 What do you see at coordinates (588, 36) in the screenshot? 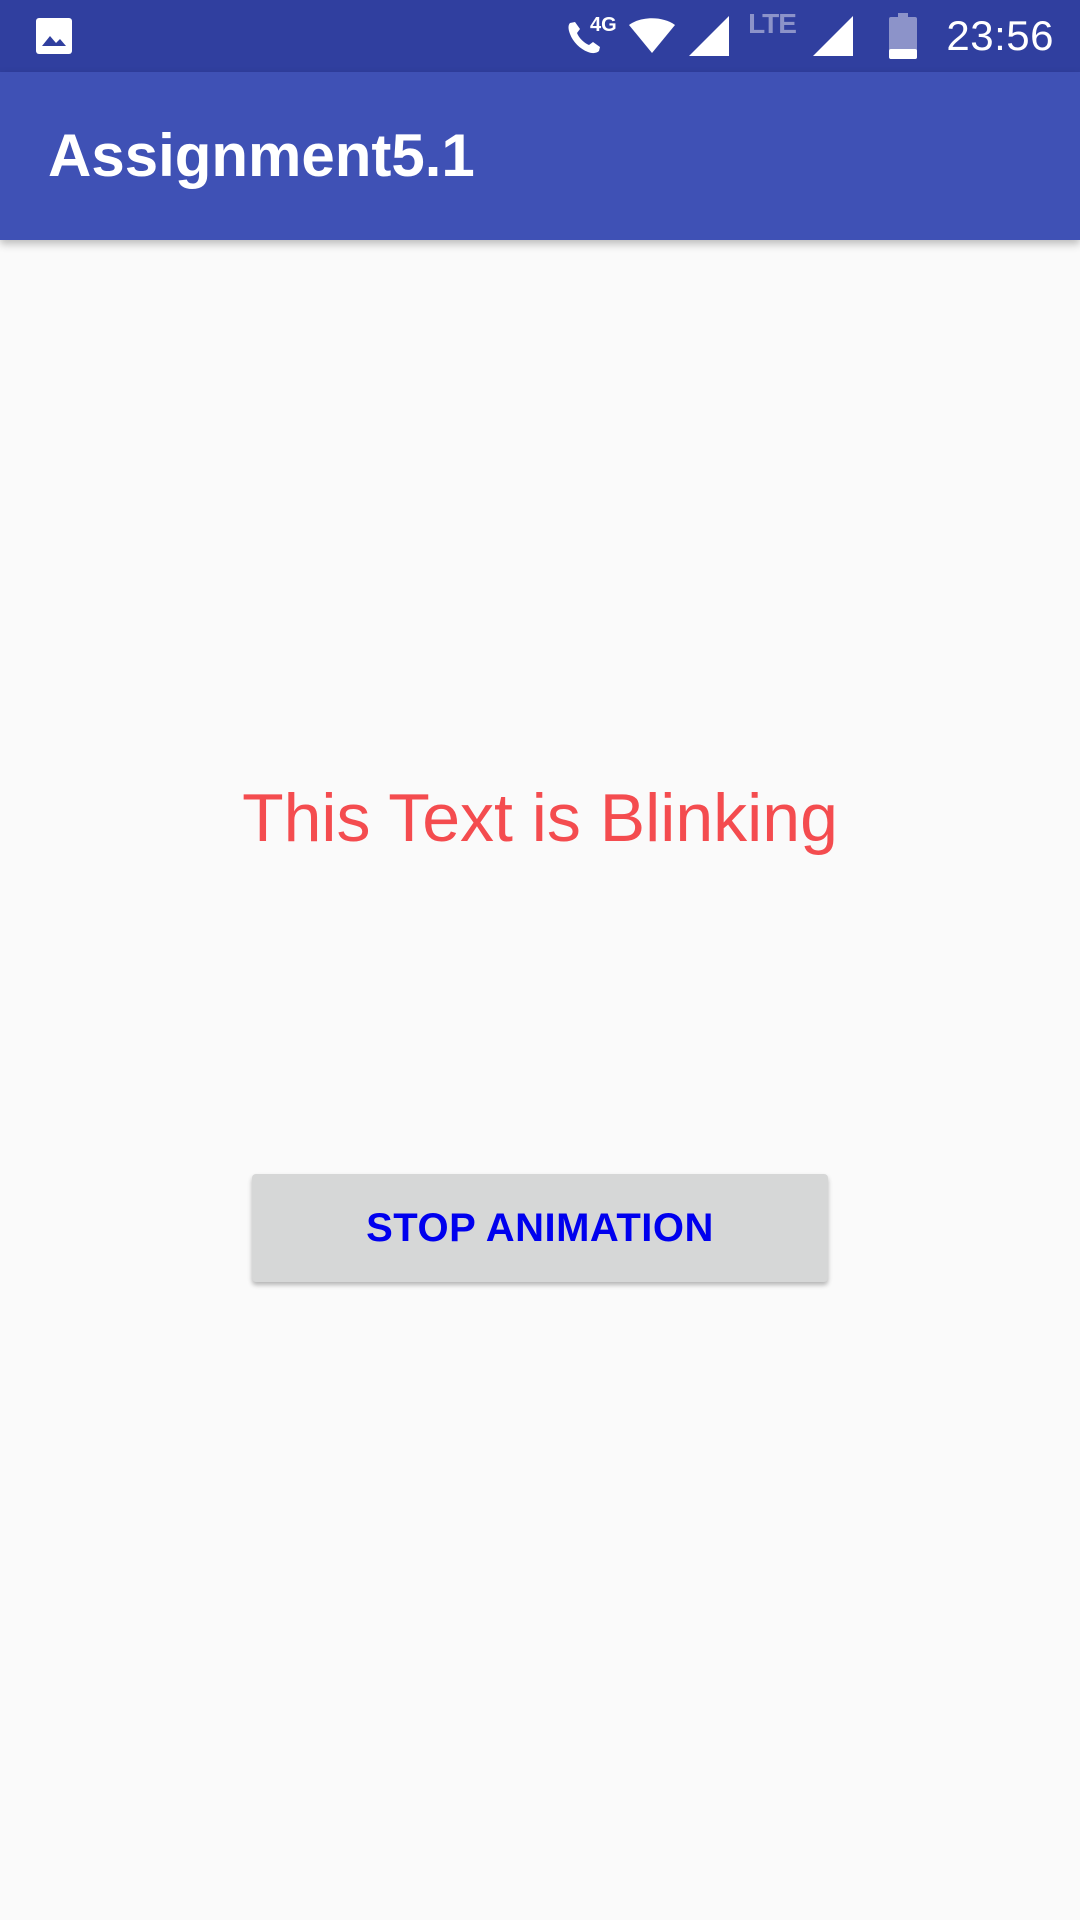
I see `wifi-call-icon: 4G` at bounding box center [588, 36].